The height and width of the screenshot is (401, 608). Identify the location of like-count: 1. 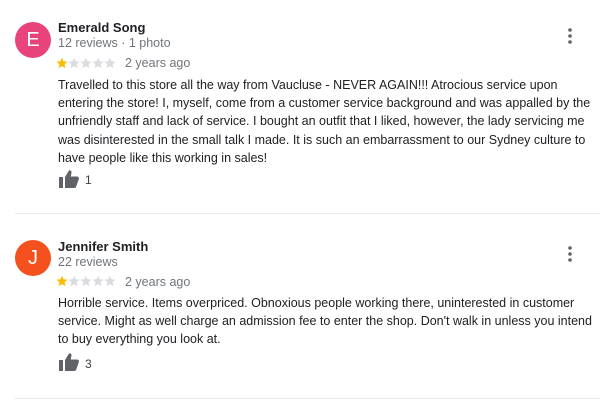
(88, 180).